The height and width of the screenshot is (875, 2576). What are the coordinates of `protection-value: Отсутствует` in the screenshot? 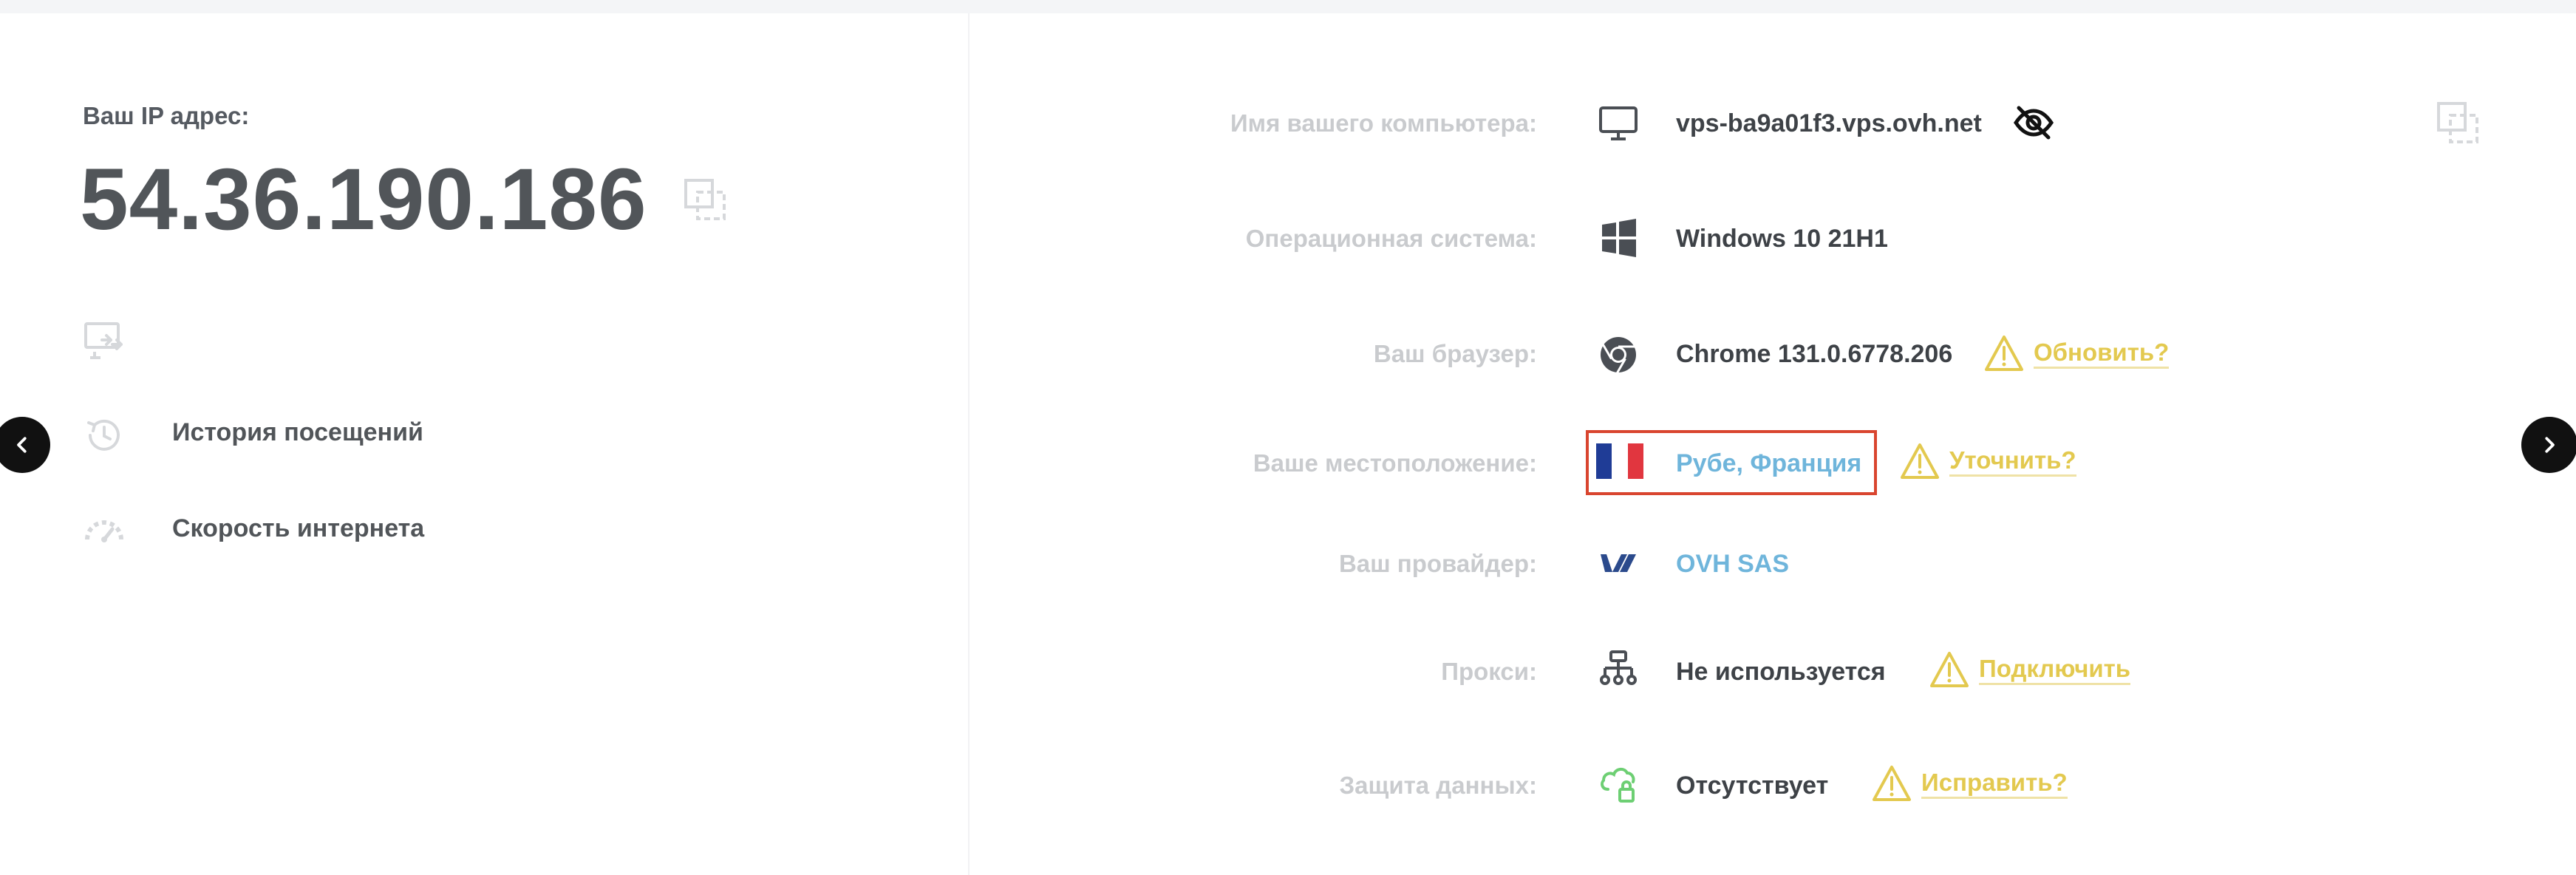 It's located at (1752, 786).